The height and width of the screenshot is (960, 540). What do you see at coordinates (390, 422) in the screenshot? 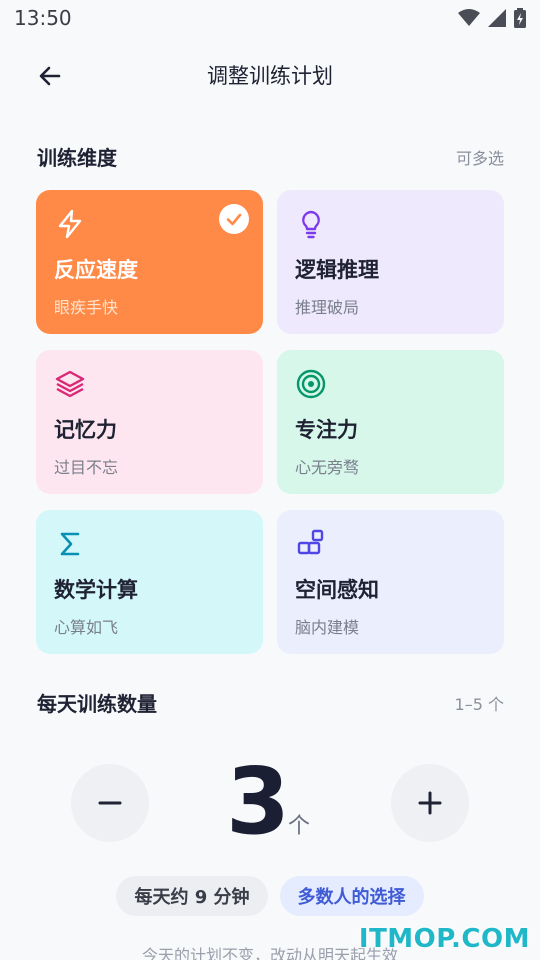
I see `dimension-card-focus: 专注力 心无旁骛` at bounding box center [390, 422].